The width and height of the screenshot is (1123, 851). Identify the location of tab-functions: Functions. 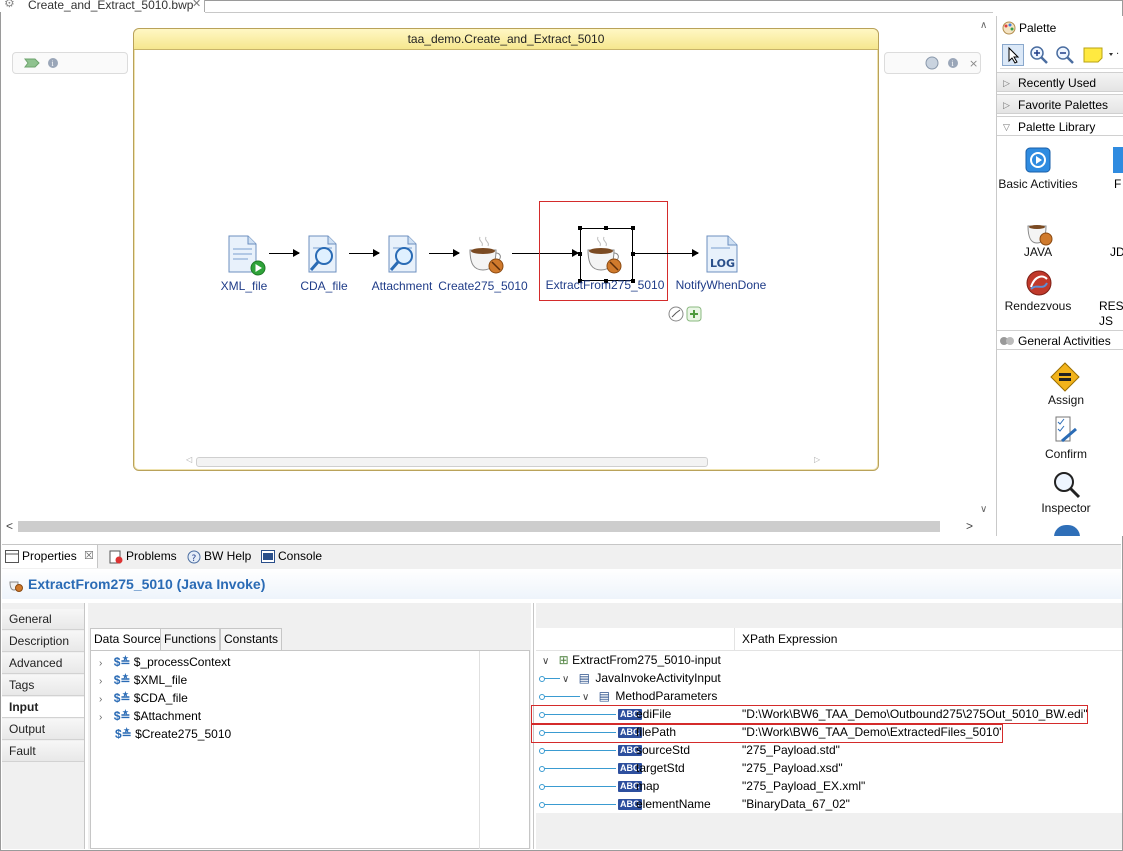
(190, 639).